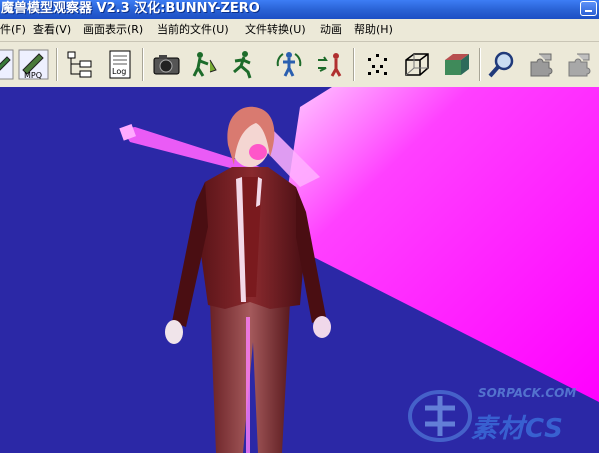 Image resolution: width=599 pixels, height=453 pixels. I want to click on title-bar: 魔兽模型观察器 V2.3 汉化:BUNNY-ZERO, so click(299, 9).